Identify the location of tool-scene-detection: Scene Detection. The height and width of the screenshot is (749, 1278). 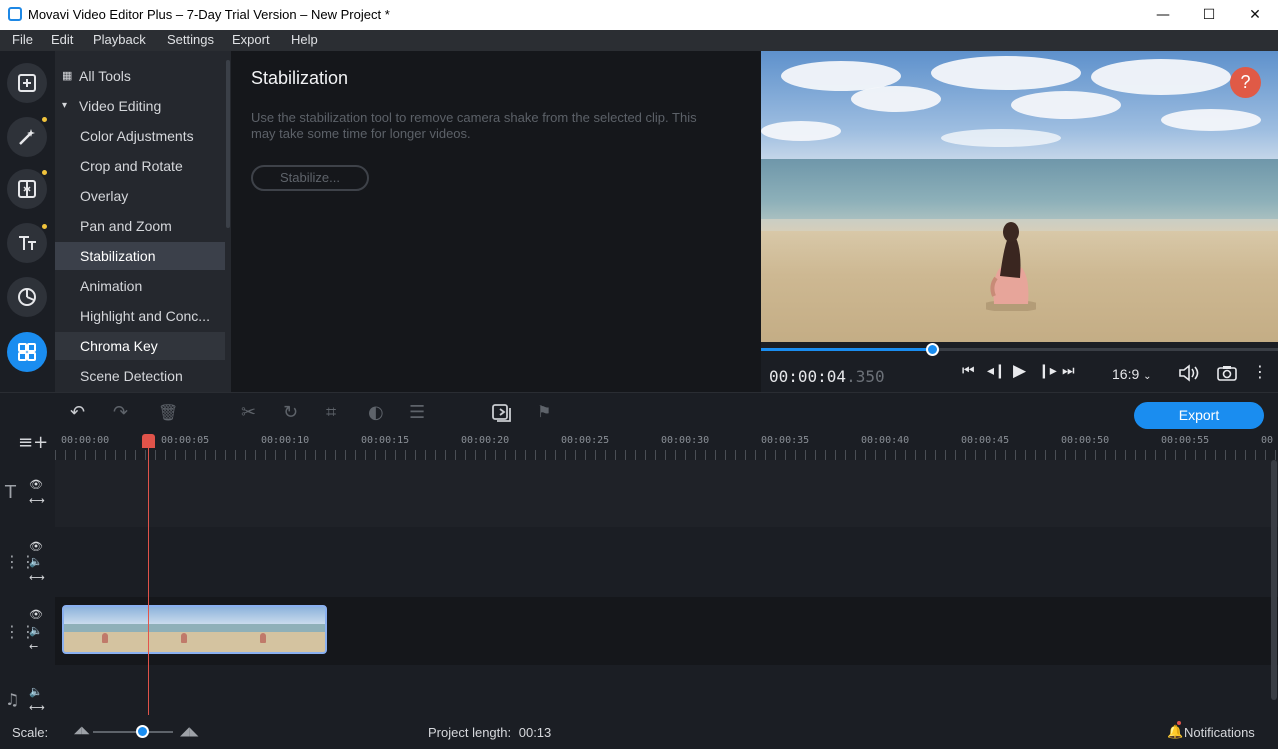
(140, 376).